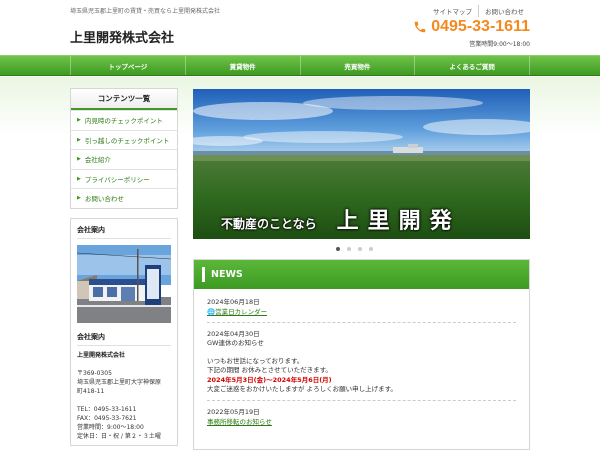  I want to click on news-heading: GW連休のお知らせ, so click(235, 343).